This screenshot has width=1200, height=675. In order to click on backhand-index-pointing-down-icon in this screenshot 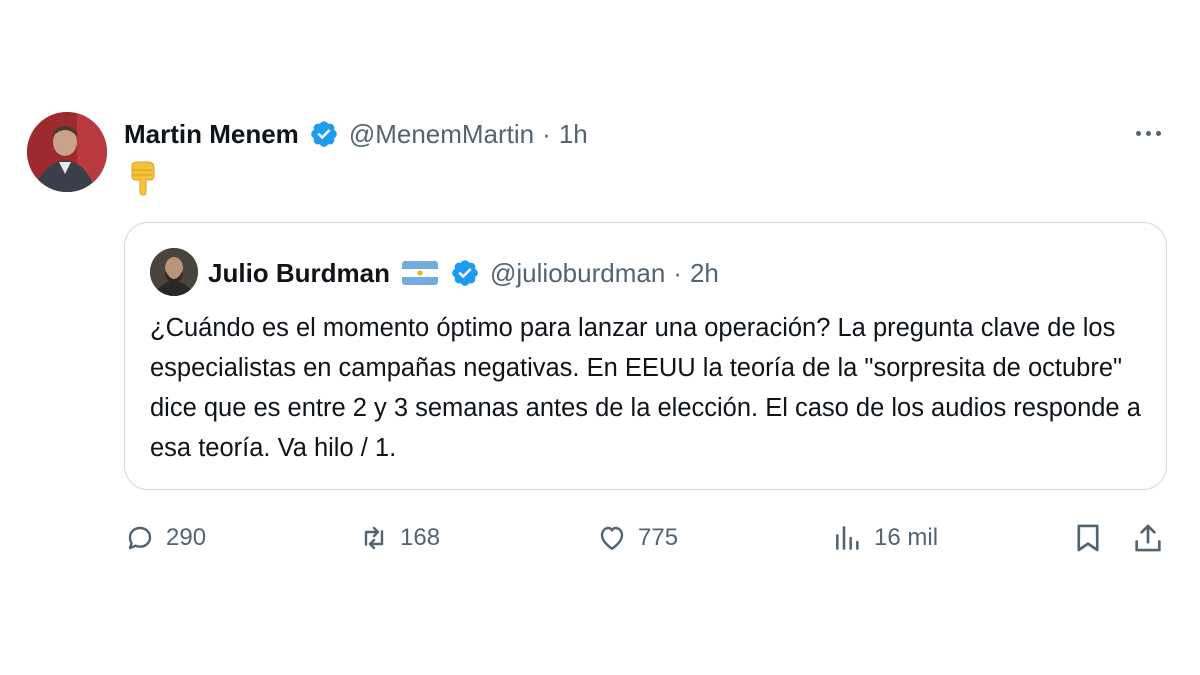, I will do `click(142, 178)`.